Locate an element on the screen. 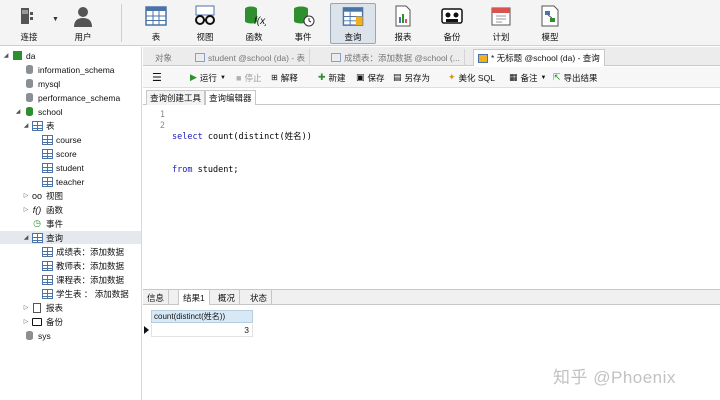  stop-button: ■ 停止 is located at coordinates (248, 77).